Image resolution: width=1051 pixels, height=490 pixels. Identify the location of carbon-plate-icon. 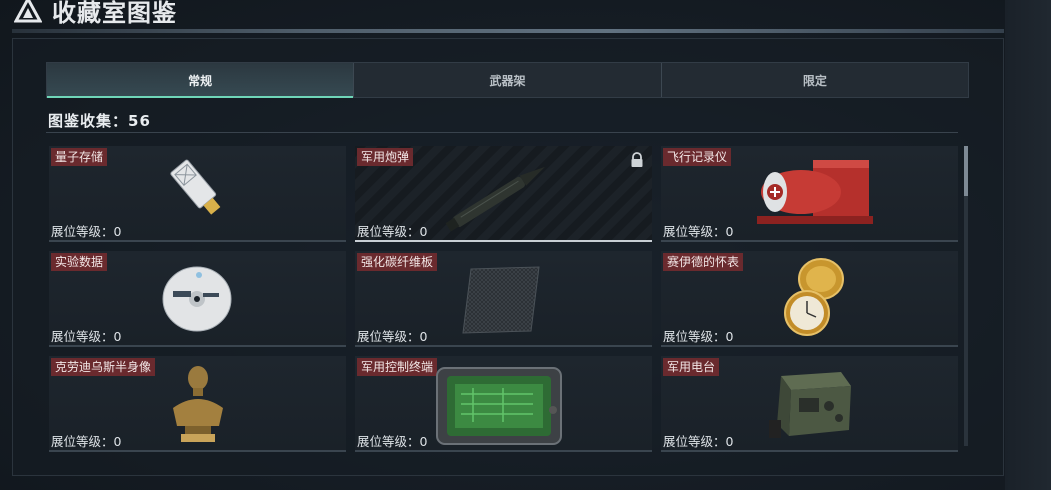
(501, 300).